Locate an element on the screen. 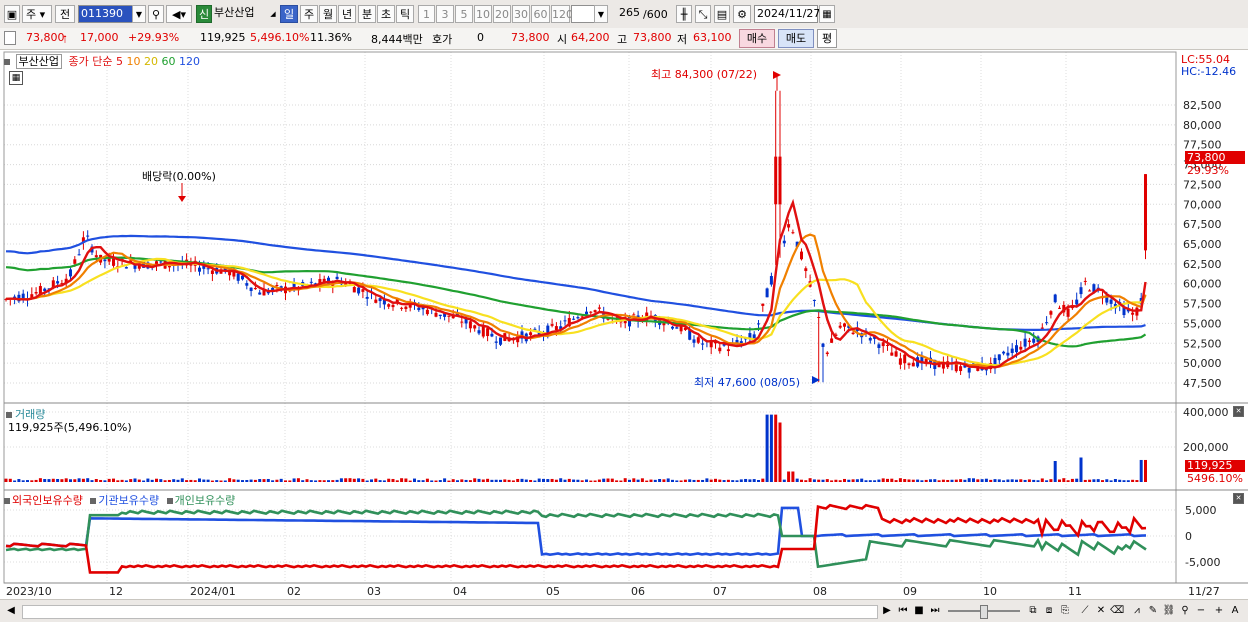  copy-icon: ⎘ is located at coordinates (1065, 611).